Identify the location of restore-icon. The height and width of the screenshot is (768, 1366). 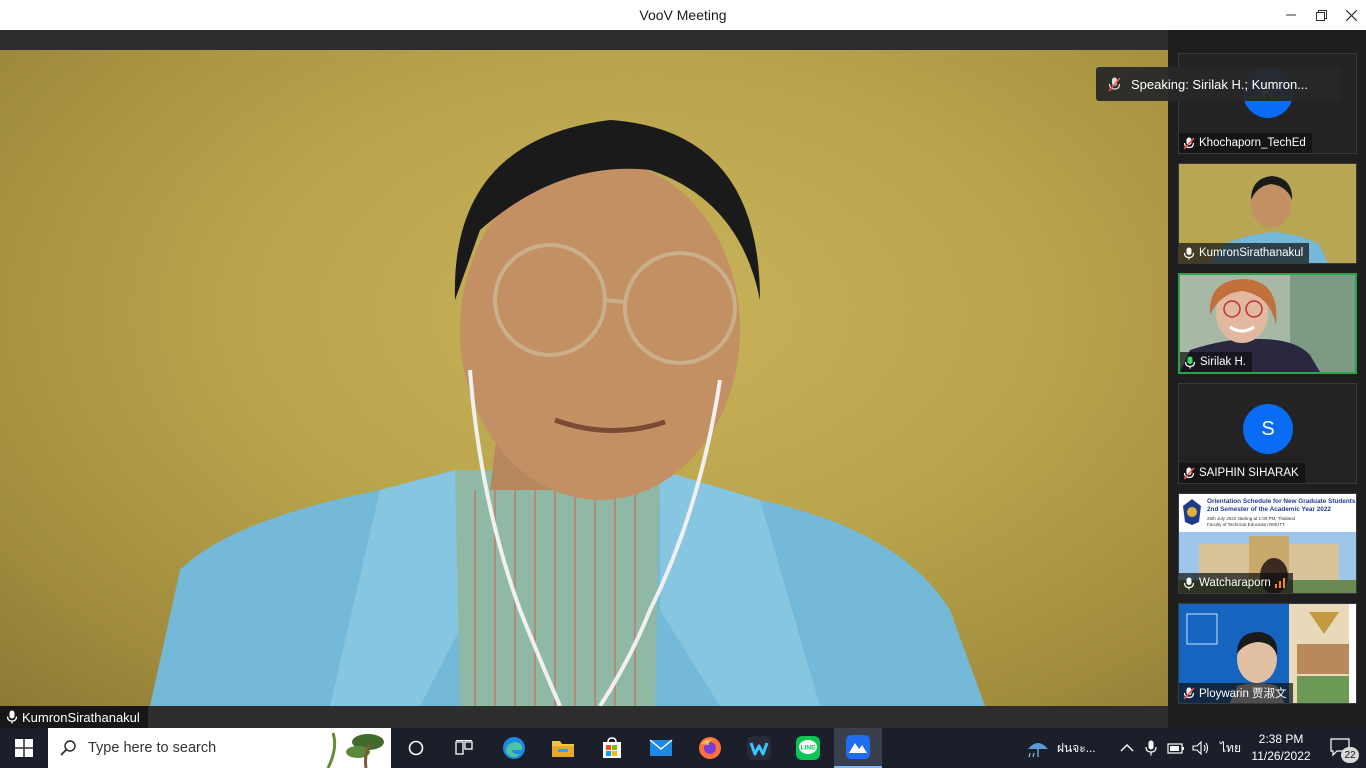
(1321, 15).